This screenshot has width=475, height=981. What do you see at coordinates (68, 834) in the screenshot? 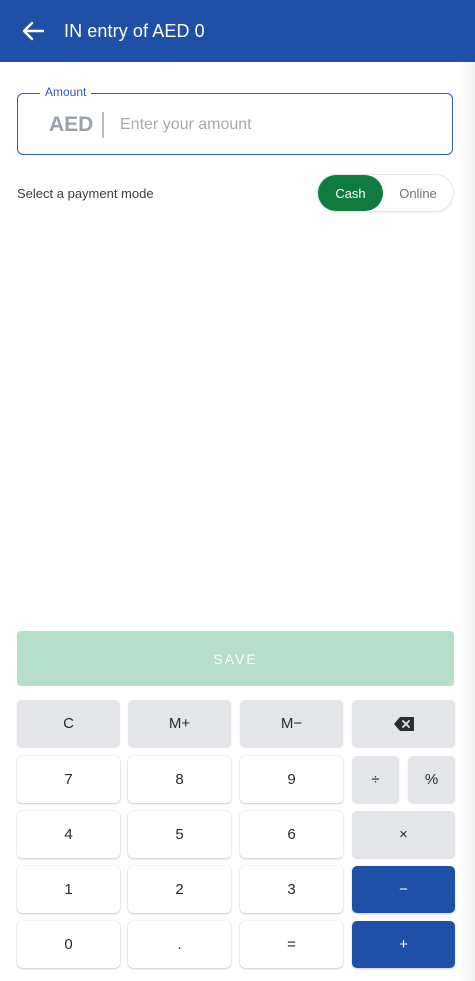
I see `key-4: 4` at bounding box center [68, 834].